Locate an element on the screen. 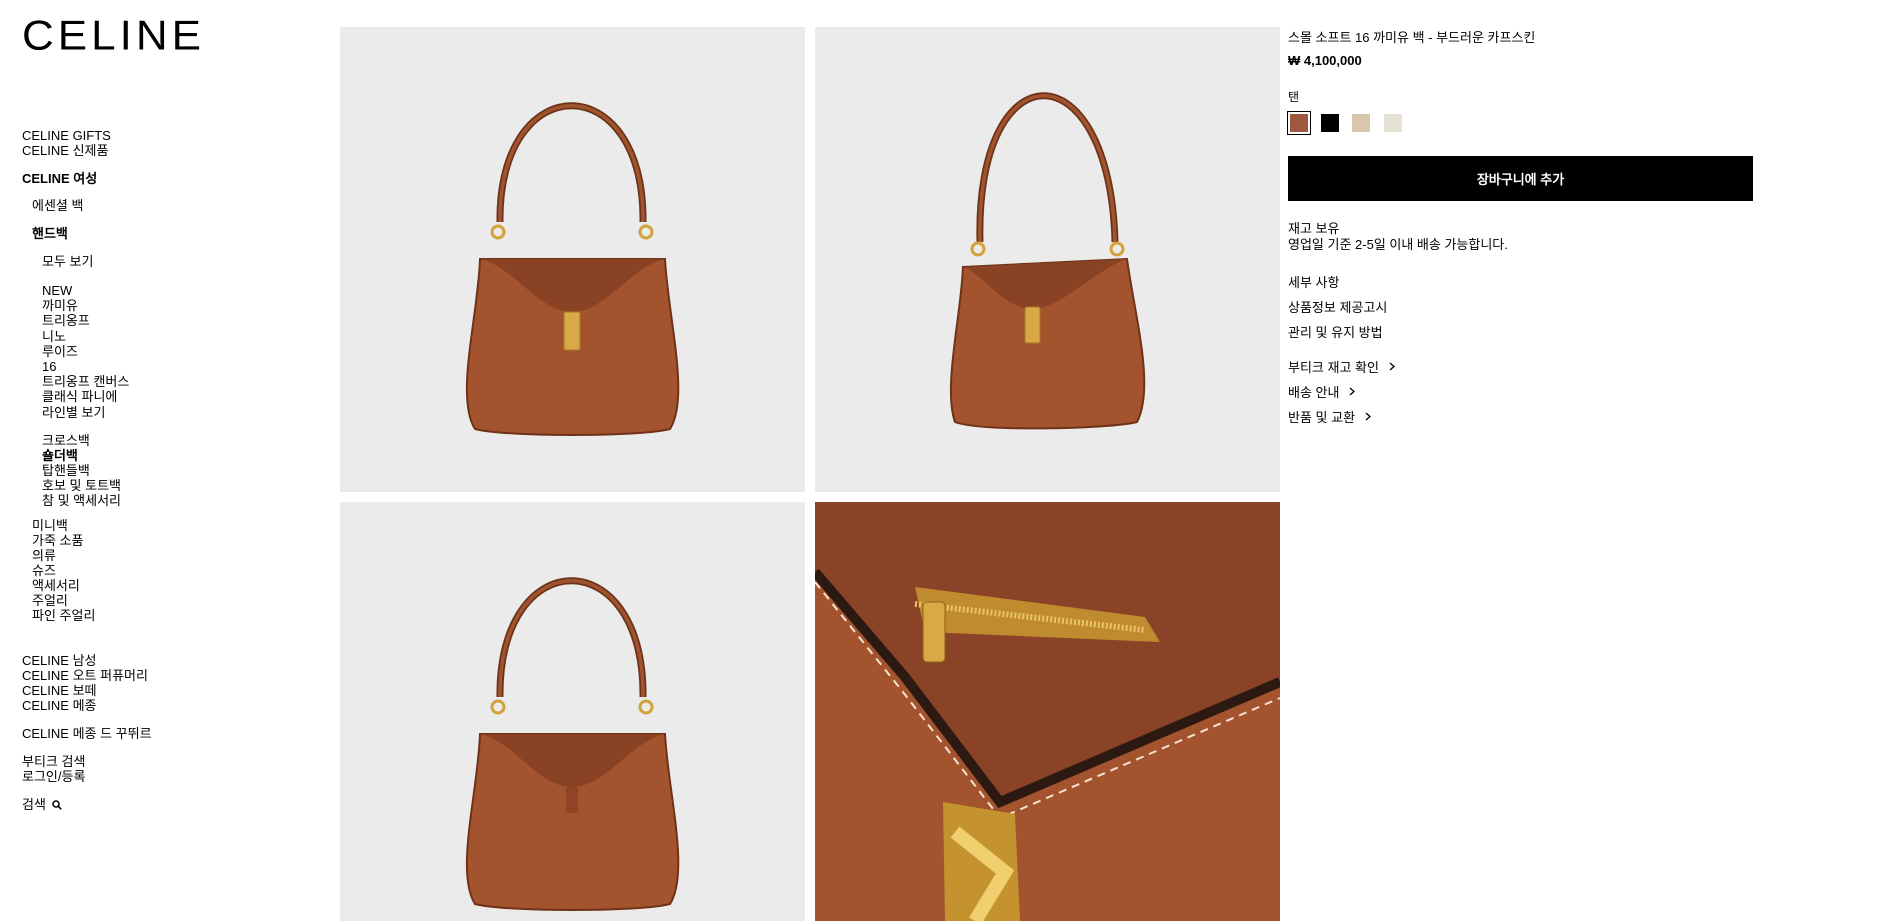  product-name: 스몰 소프트 16 까미유 백 - 부드러운 카프스킨 is located at coordinates (1412, 37).